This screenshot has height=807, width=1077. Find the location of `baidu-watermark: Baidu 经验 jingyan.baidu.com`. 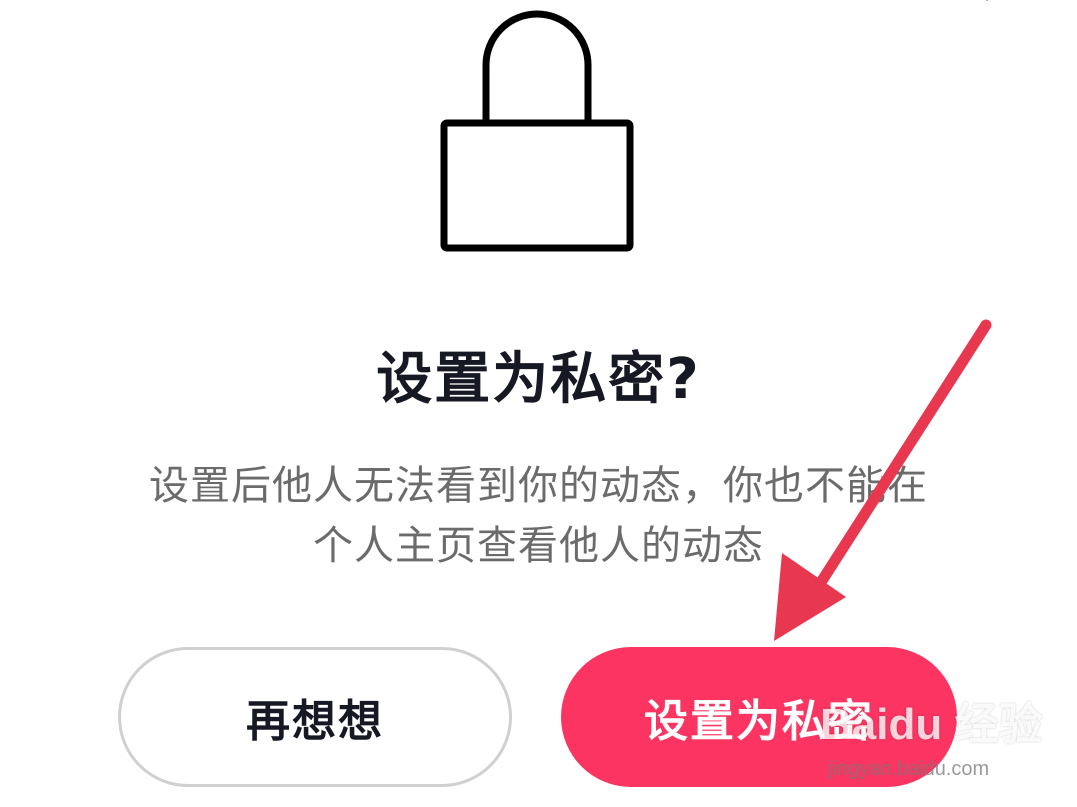

baidu-watermark: Baidu 经验 jingyan.baidu.com is located at coordinates (931, 743).